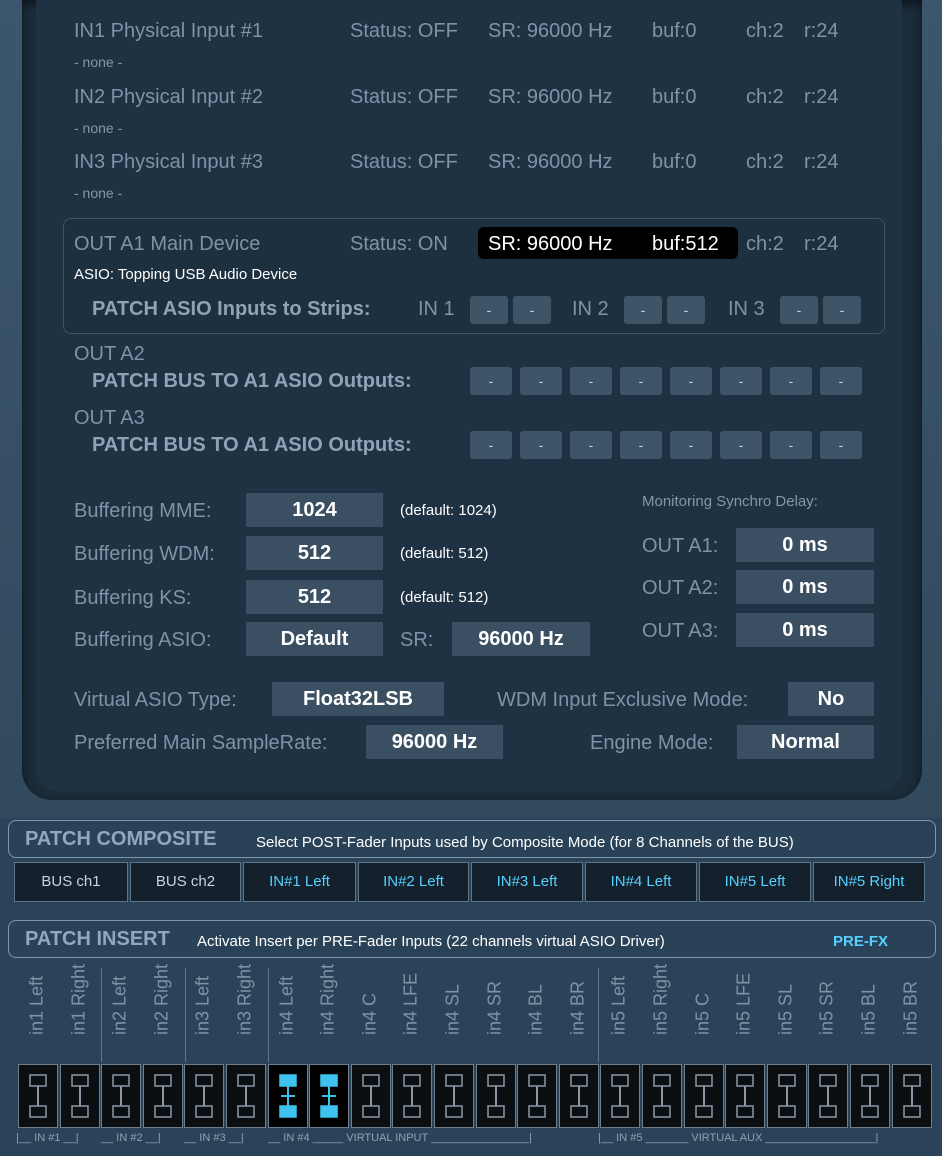 The height and width of the screenshot is (1156, 942). Describe the element at coordinates (71, 882) in the screenshot. I see `composite-button-1: BUS ch1` at that location.